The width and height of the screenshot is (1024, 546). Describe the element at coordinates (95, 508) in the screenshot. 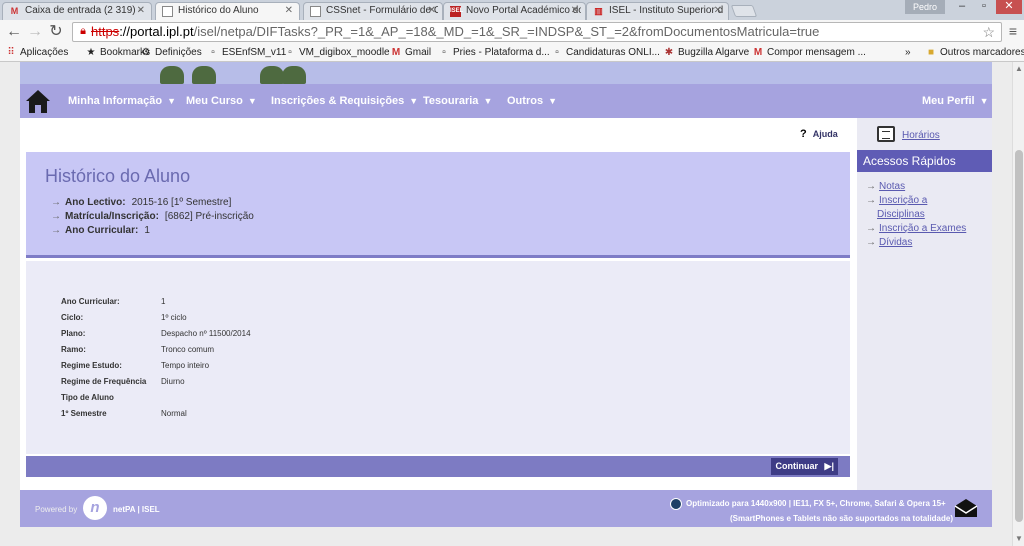

I see `netpa-logo-icon: n` at that location.